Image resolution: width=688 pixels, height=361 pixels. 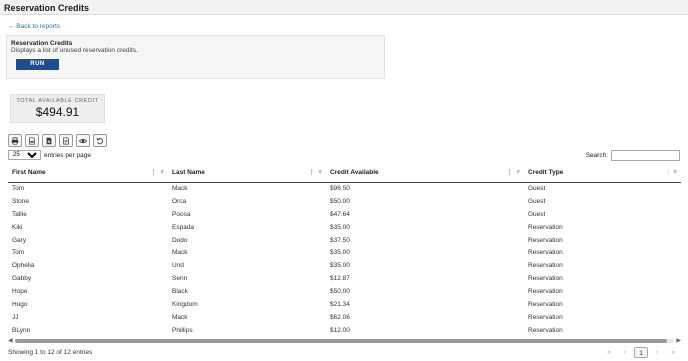 What do you see at coordinates (340, 317) in the screenshot?
I see `credit-available-cell: $62.06` at bounding box center [340, 317].